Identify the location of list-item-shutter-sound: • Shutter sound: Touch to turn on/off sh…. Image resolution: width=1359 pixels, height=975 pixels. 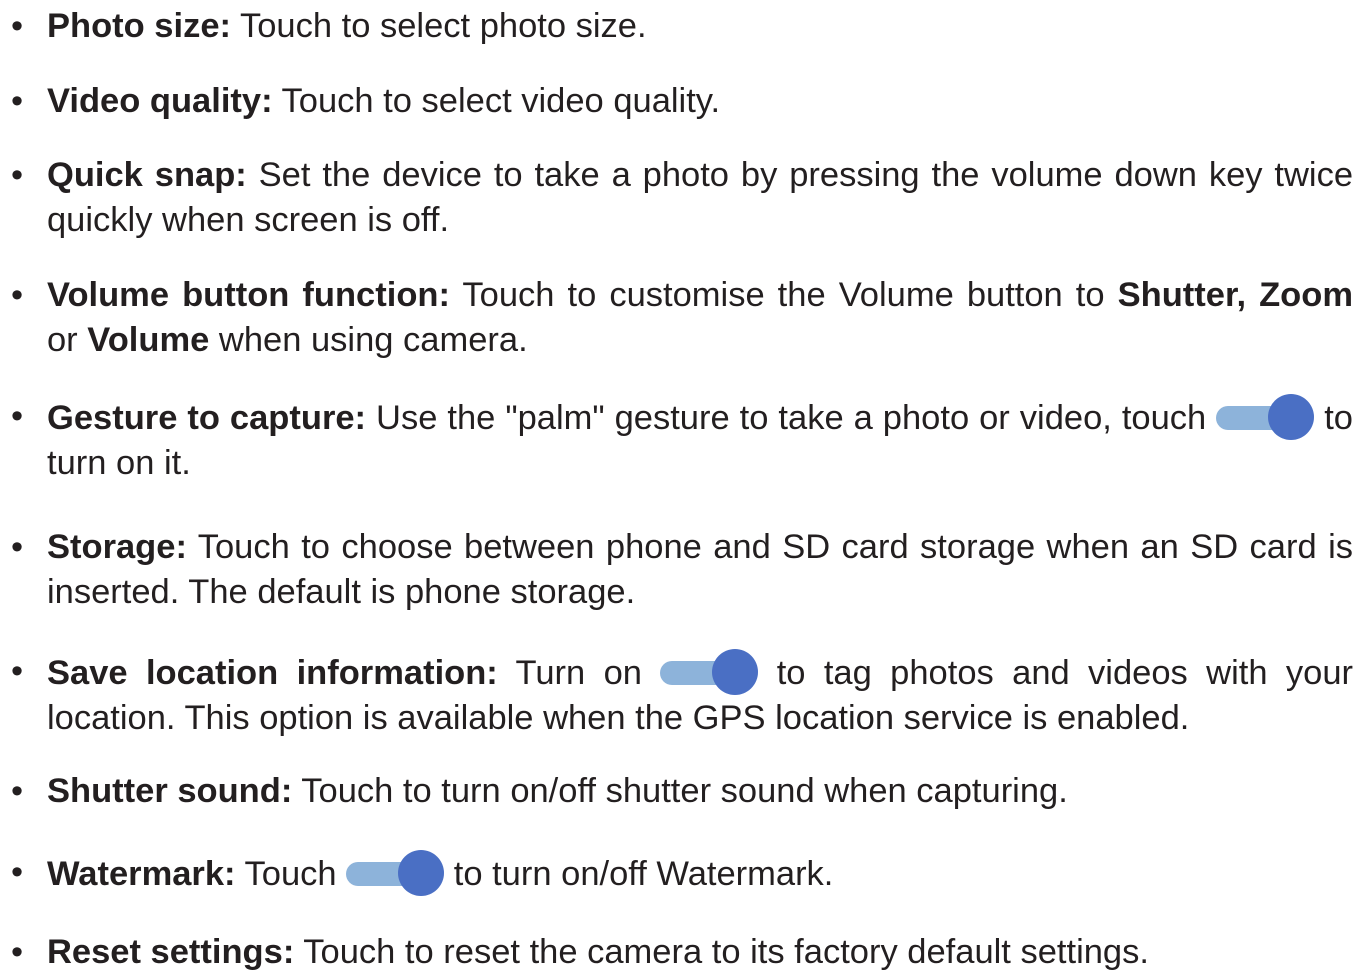
(682, 791).